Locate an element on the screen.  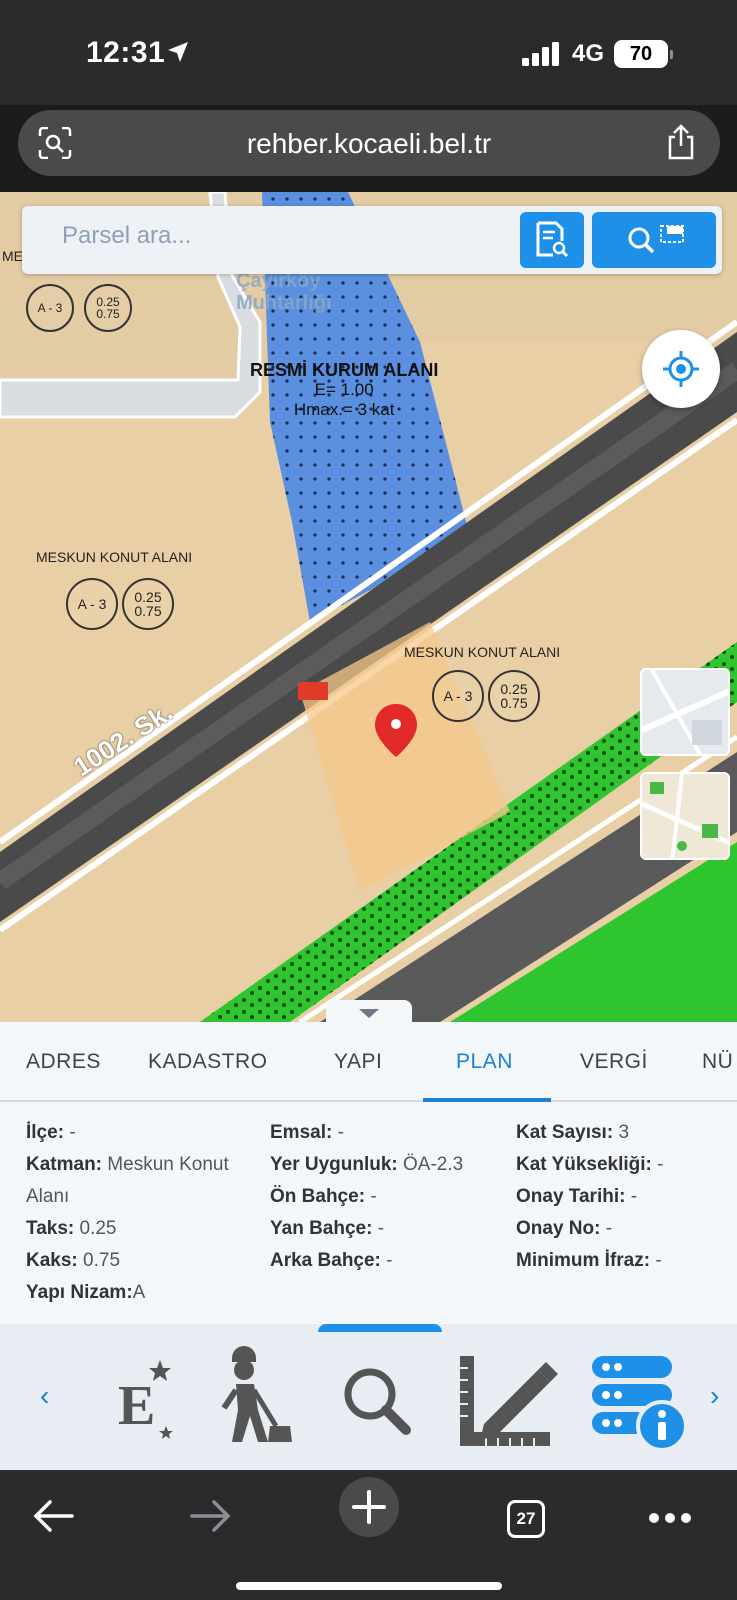
tab-count-button: 27 is located at coordinates (526, 1519).